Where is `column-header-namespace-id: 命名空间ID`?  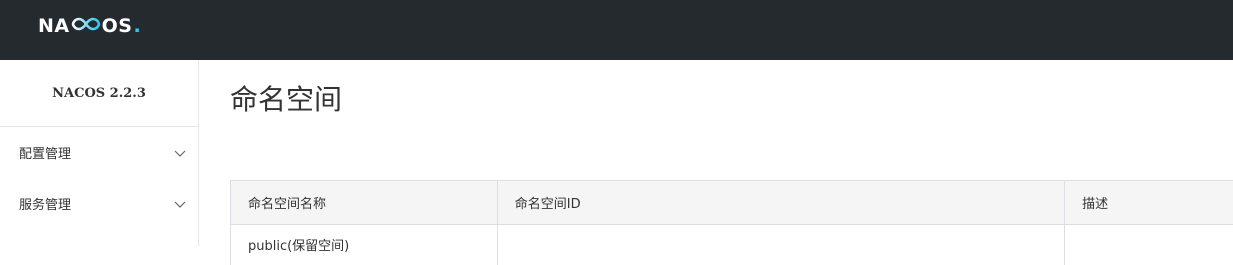
column-header-namespace-id: 命名空间ID is located at coordinates (782, 202).